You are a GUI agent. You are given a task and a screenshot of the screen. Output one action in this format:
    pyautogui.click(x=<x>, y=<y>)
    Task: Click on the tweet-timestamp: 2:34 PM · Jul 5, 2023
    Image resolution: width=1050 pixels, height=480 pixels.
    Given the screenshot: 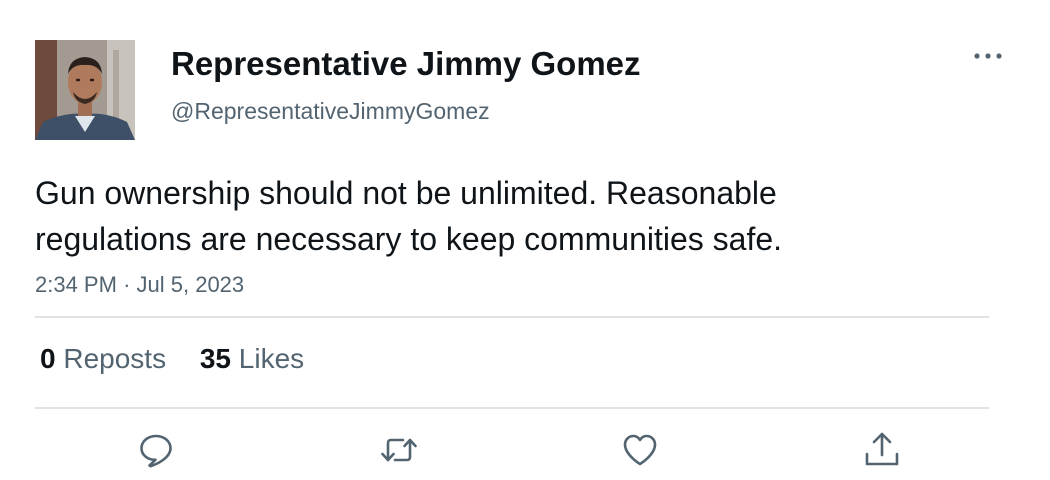 What is the action you would take?
    pyautogui.click(x=139, y=285)
    